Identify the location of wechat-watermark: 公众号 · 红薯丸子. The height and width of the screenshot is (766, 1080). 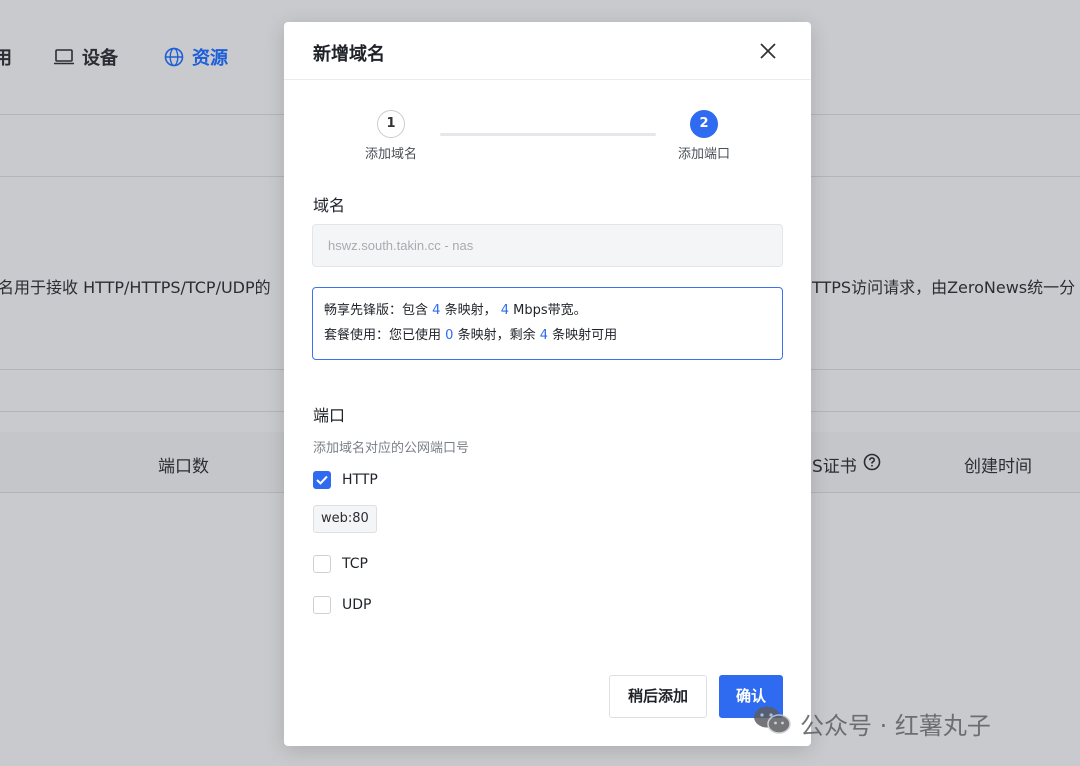
(871, 723).